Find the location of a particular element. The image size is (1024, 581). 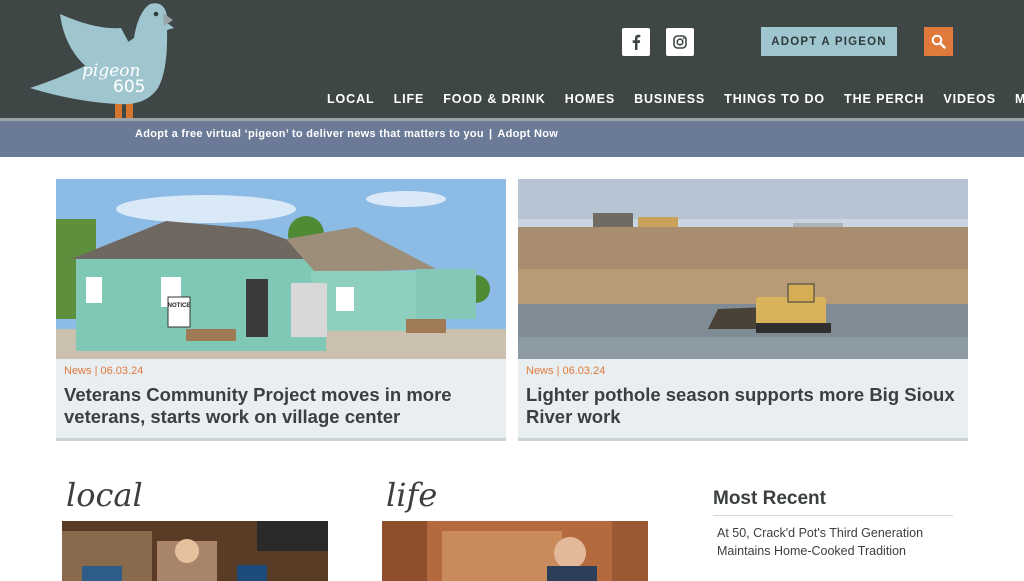

nav-business: BUSINESS is located at coordinates (669, 99).